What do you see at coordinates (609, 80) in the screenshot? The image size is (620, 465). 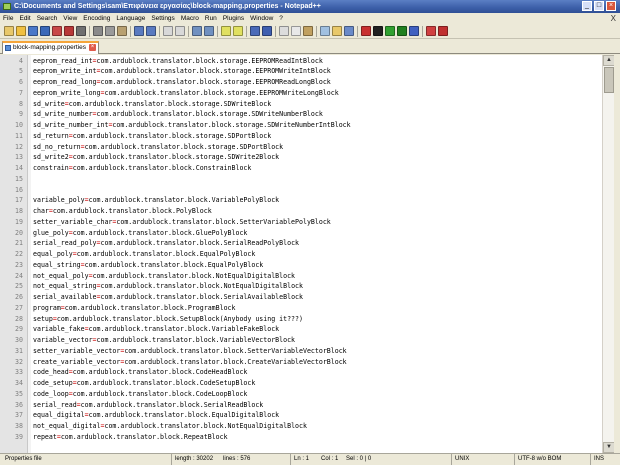 I see `scrollbar-thumb` at bounding box center [609, 80].